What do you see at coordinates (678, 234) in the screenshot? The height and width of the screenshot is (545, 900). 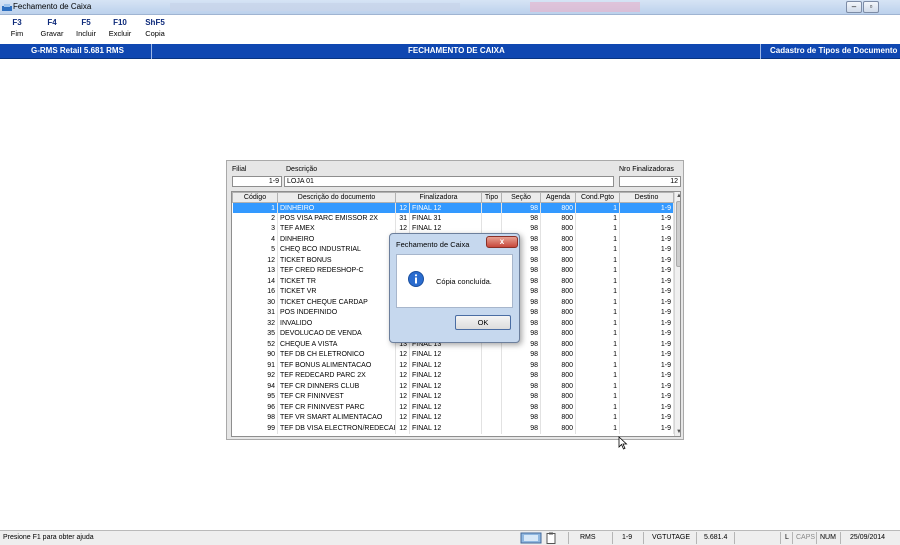 I see `scroll-thumb` at bounding box center [678, 234].